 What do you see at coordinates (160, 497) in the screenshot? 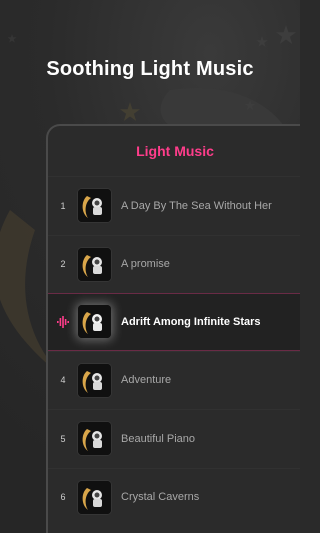
I see `track-title: Crystal Caverns` at bounding box center [160, 497].